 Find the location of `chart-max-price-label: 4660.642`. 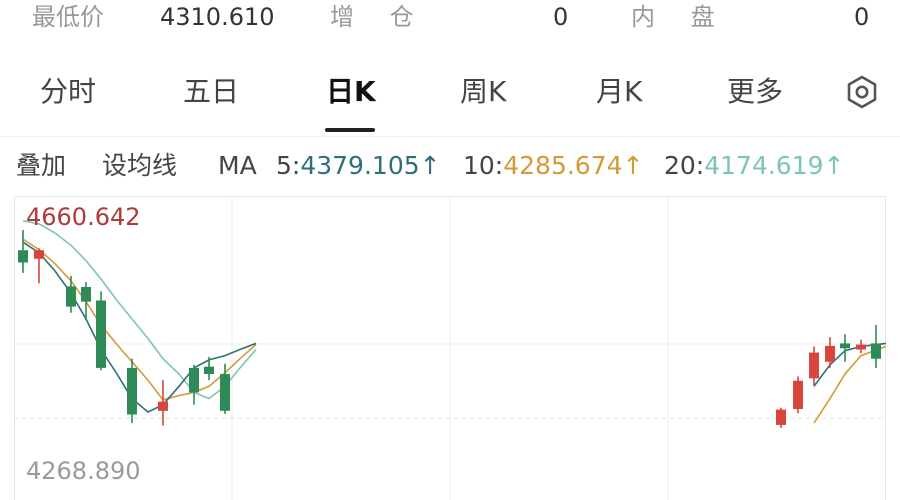

chart-max-price-label: 4660.642 is located at coordinates (83, 217).